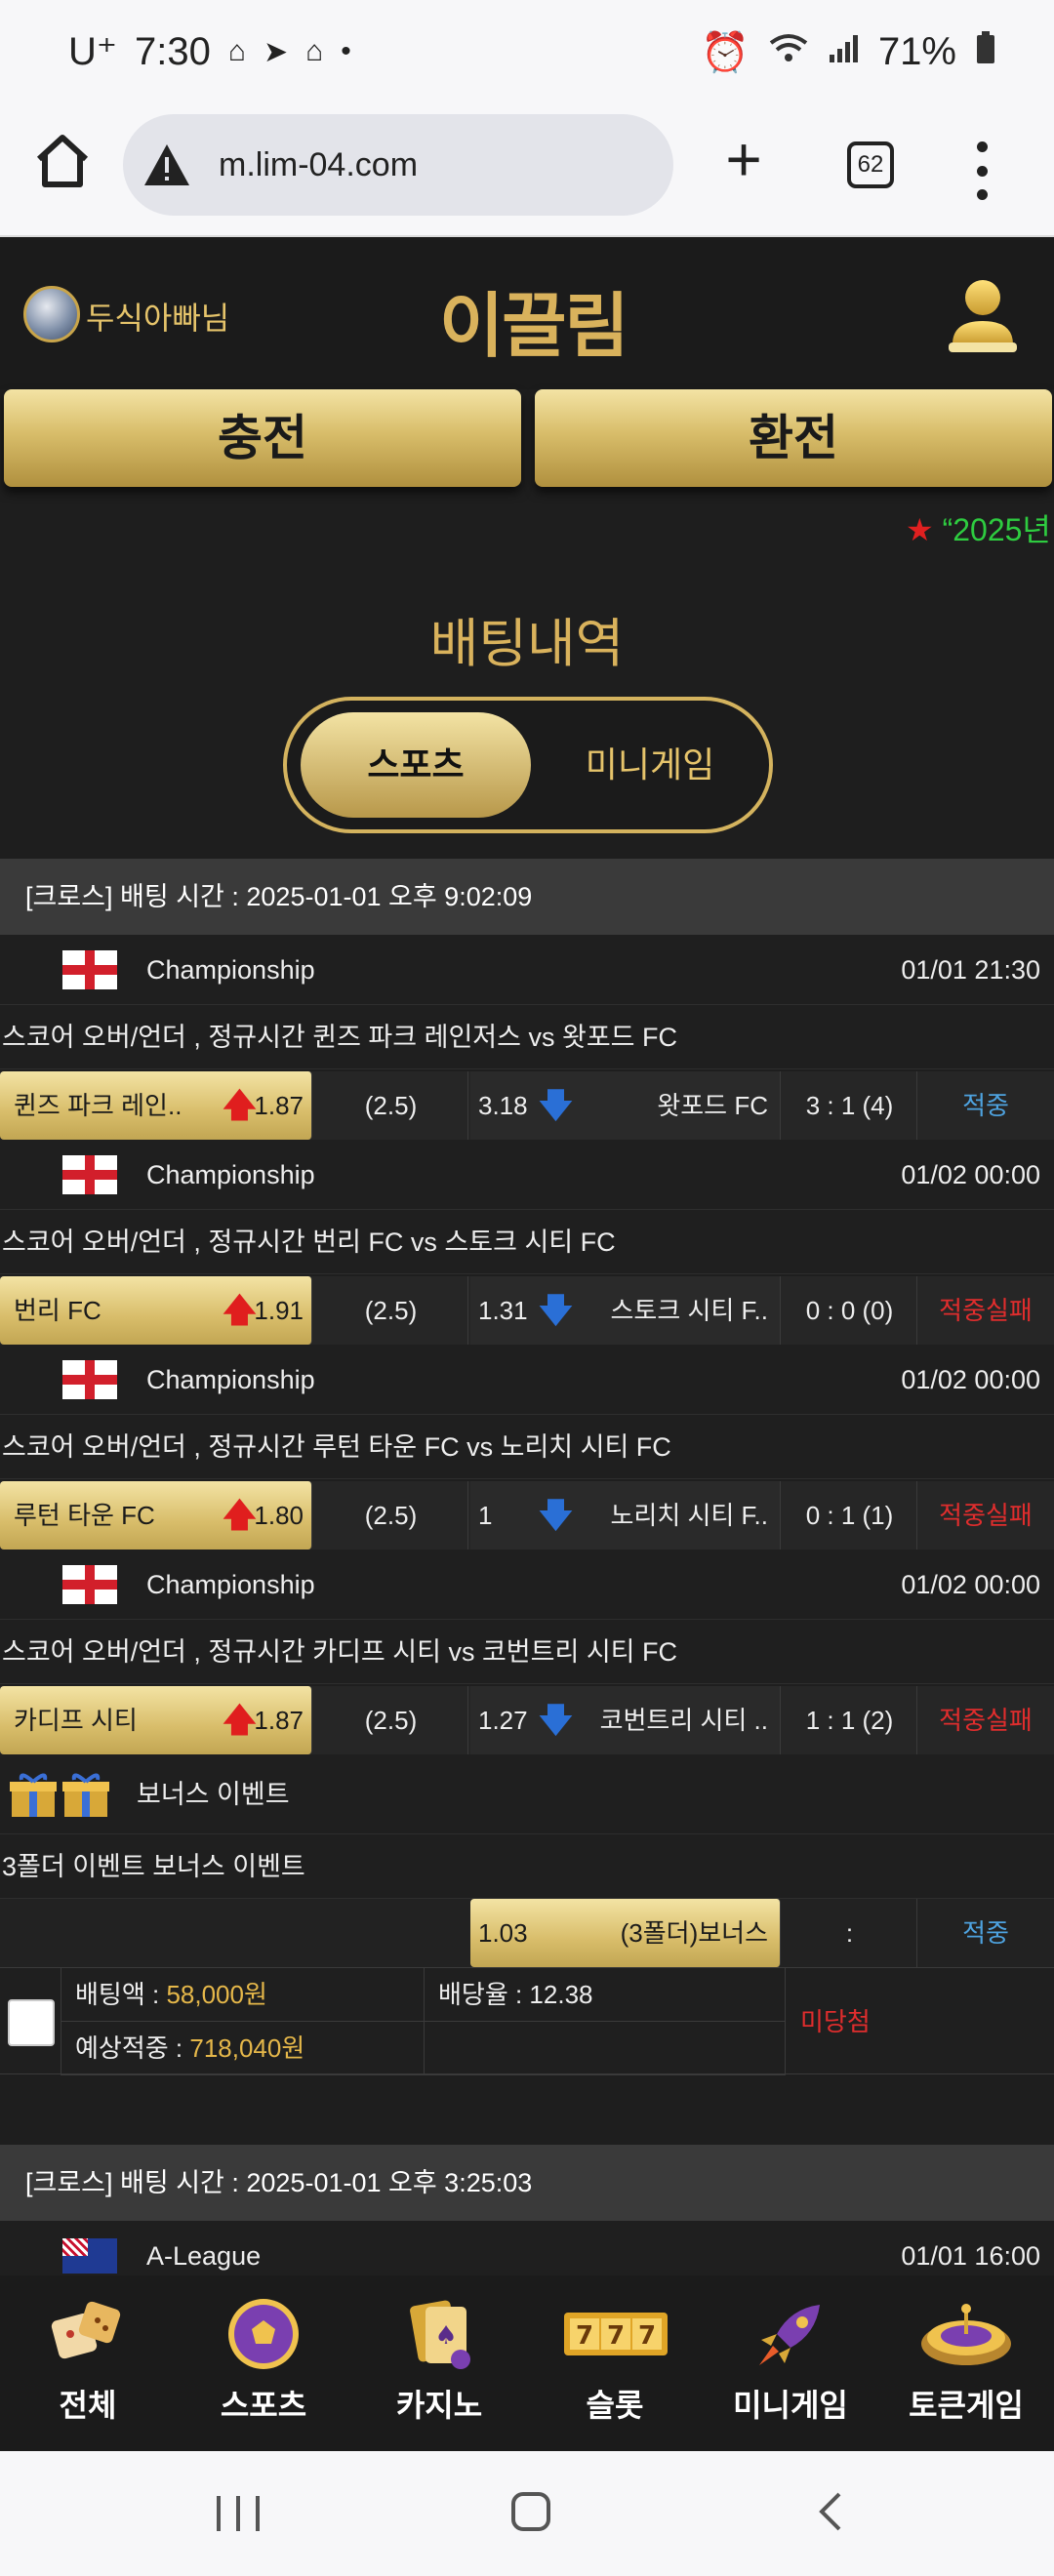 This screenshot has width=1054, height=2576. Describe the element at coordinates (966, 2334) in the screenshot. I see `roulette-icon` at that location.